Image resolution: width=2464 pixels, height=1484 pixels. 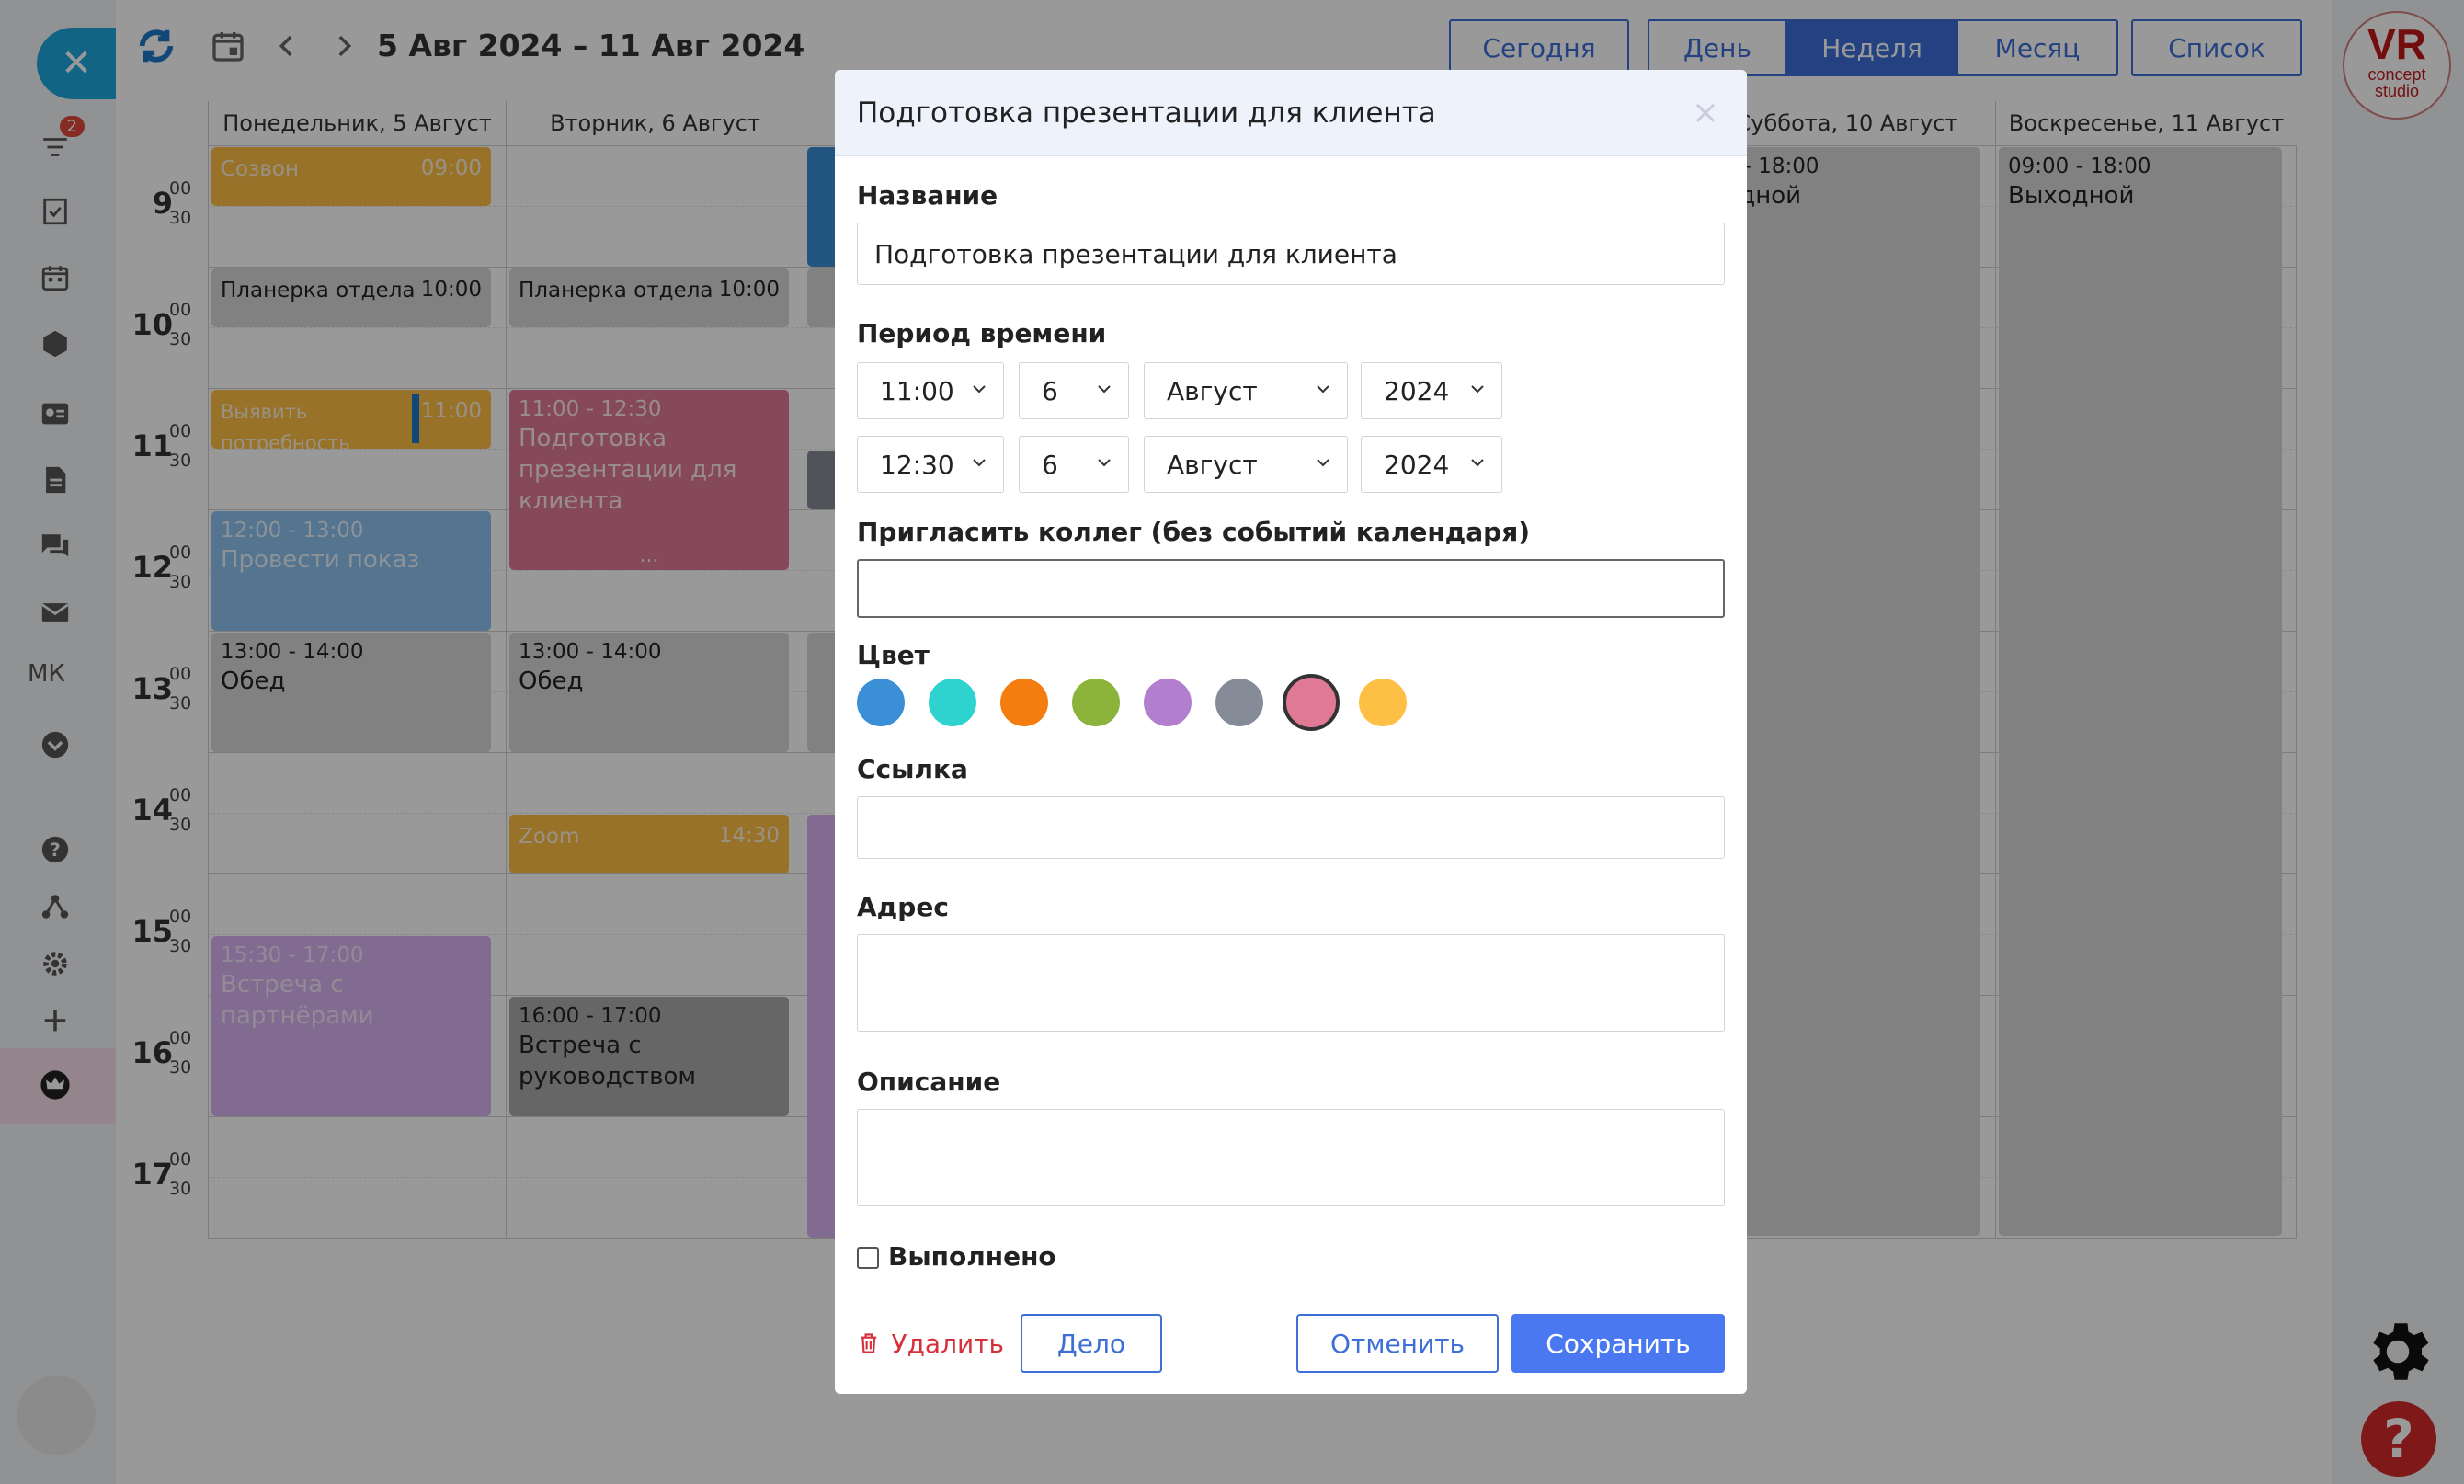 I want to click on color-swatch-purple, so click(x=1168, y=702).